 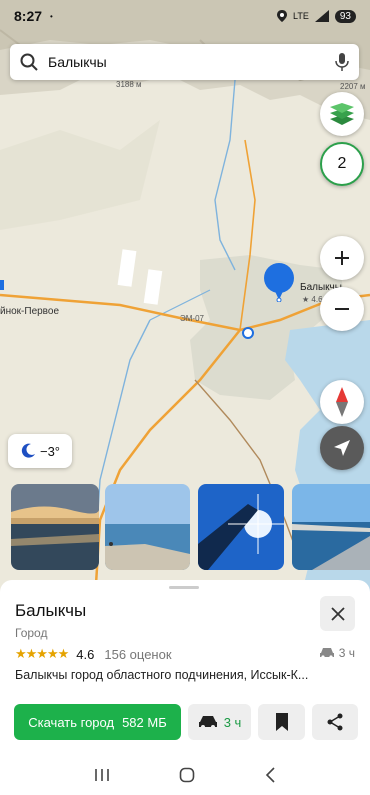 I want to click on bookmark-icon, so click(x=281, y=722).